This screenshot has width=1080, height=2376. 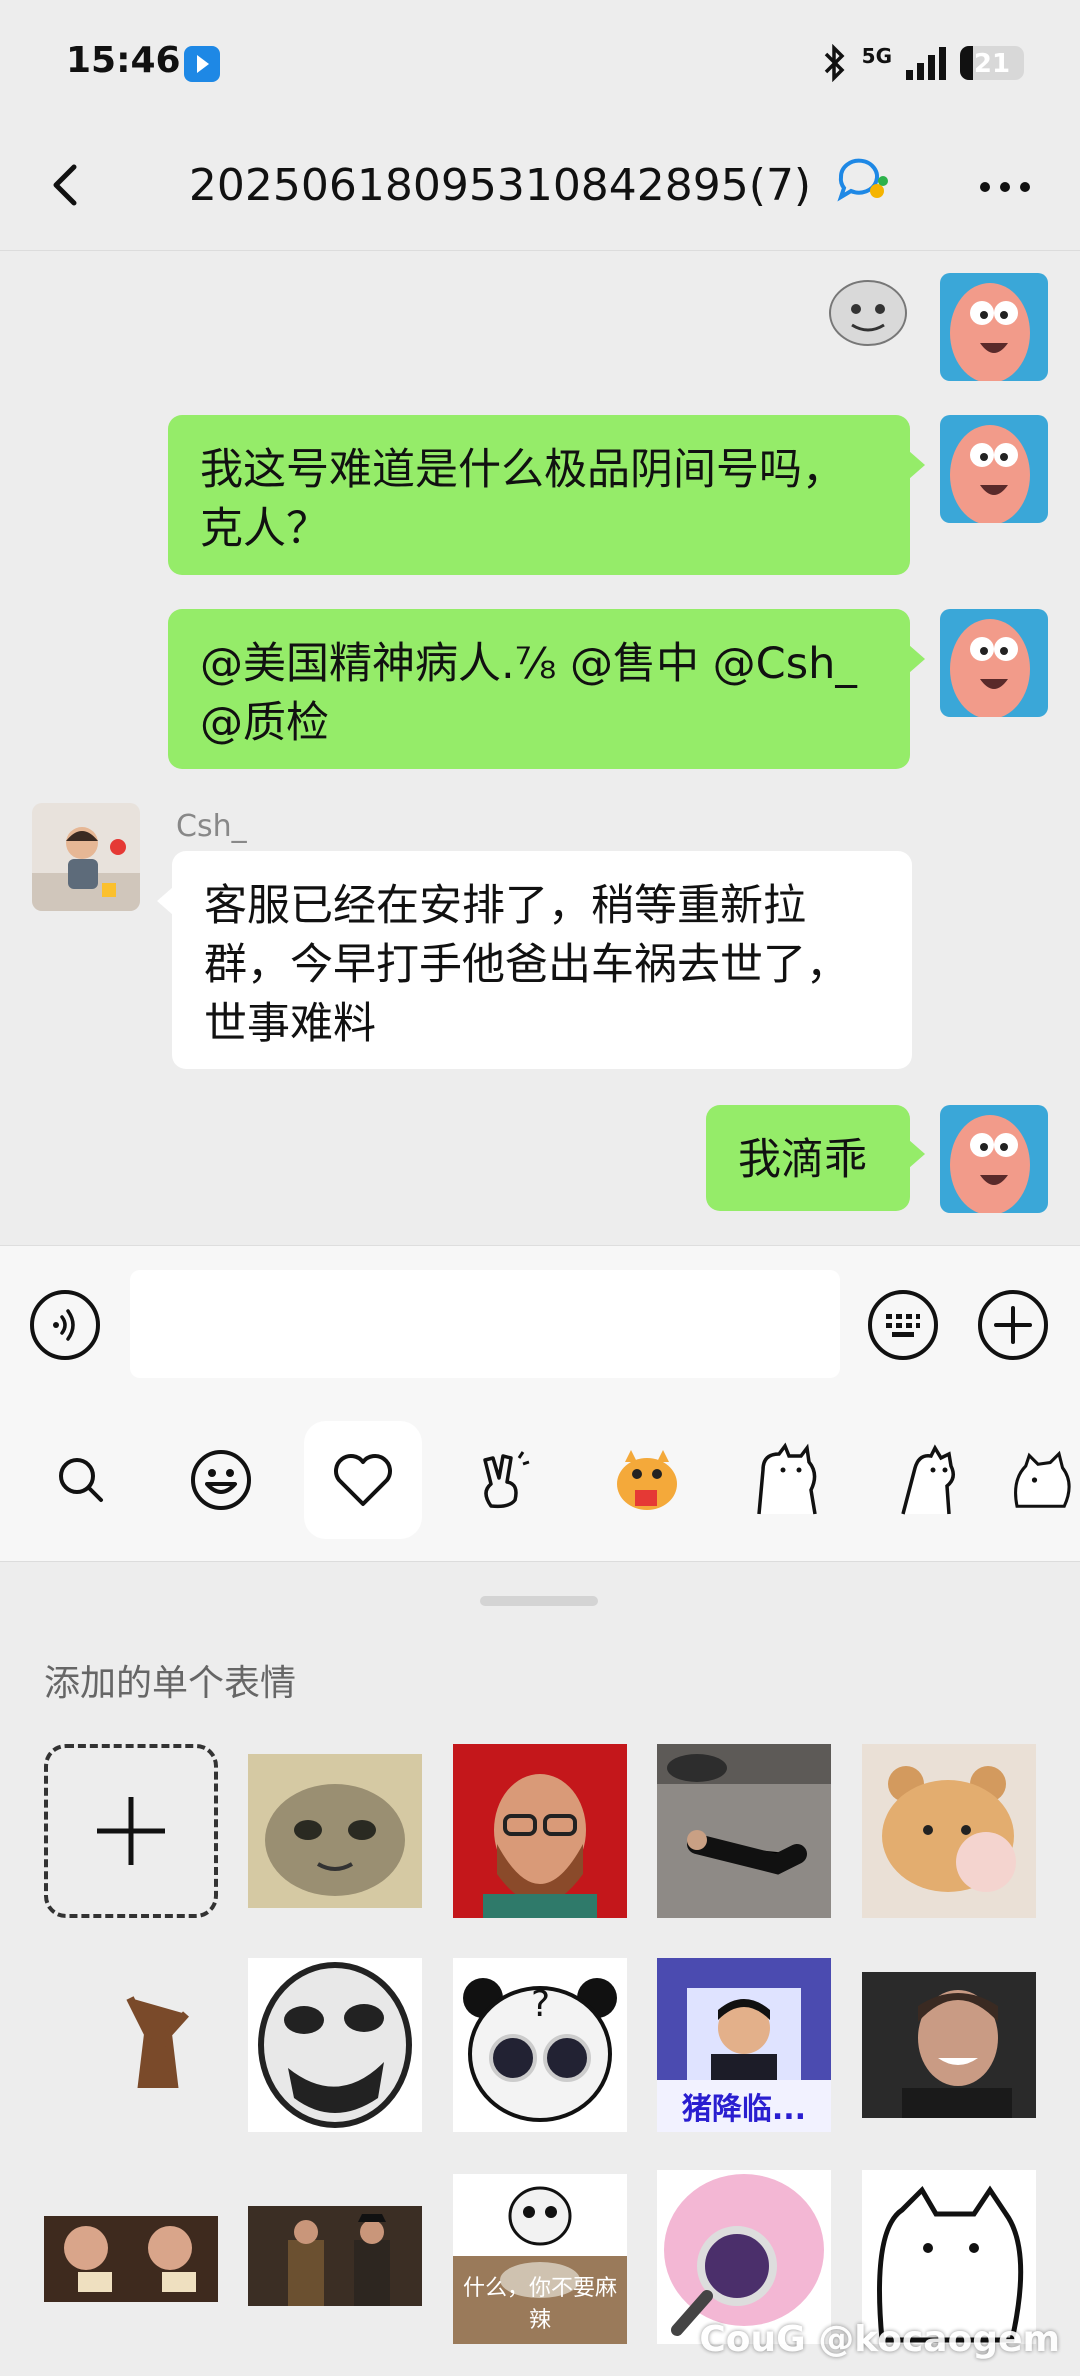 I want to click on keyboard-icon, so click(x=903, y=1325).